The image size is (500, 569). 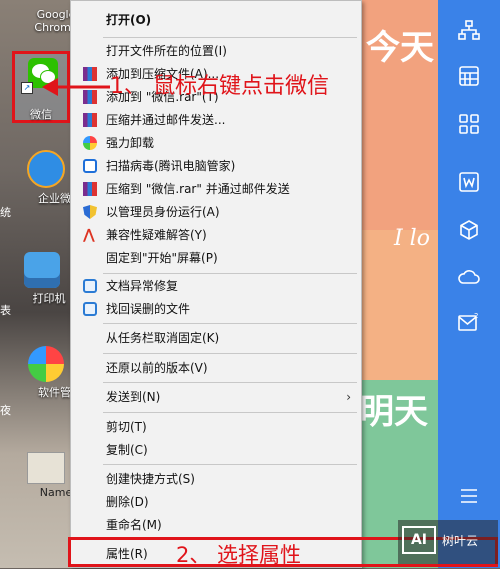 What do you see at coordinates (142, 286) in the screenshot?
I see `menu-item-label: 文档异常修复` at bounding box center [142, 286].